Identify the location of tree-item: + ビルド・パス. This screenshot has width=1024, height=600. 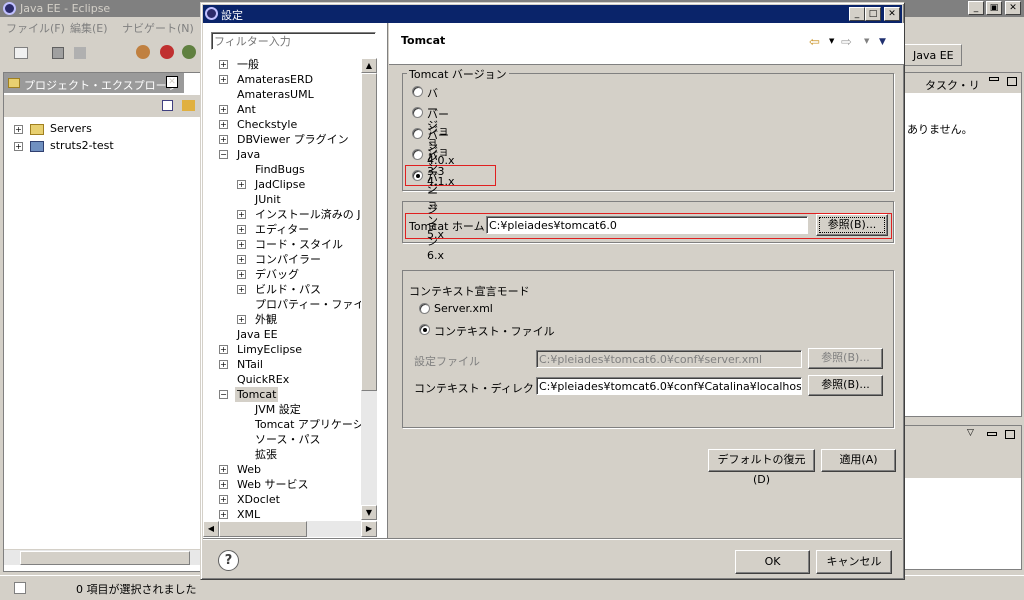
(283, 289).